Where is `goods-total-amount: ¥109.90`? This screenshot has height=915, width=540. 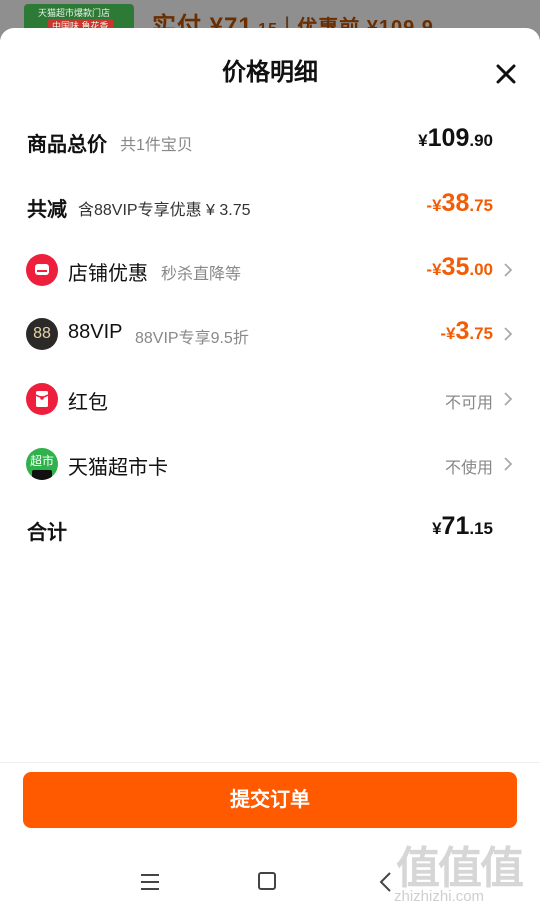
goods-total-amount: ¥109.90 is located at coordinates (455, 138).